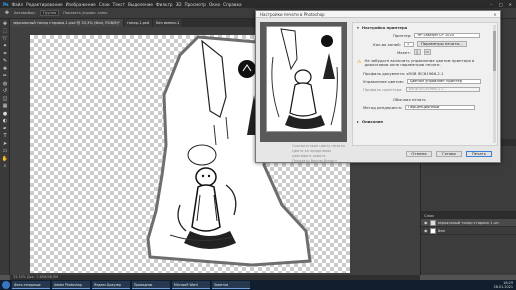 The image size is (516, 290). Describe the element at coordinates (447, 35) in the screenshot. I see `printer-select: HP LaserJet CP 1025` at that location.